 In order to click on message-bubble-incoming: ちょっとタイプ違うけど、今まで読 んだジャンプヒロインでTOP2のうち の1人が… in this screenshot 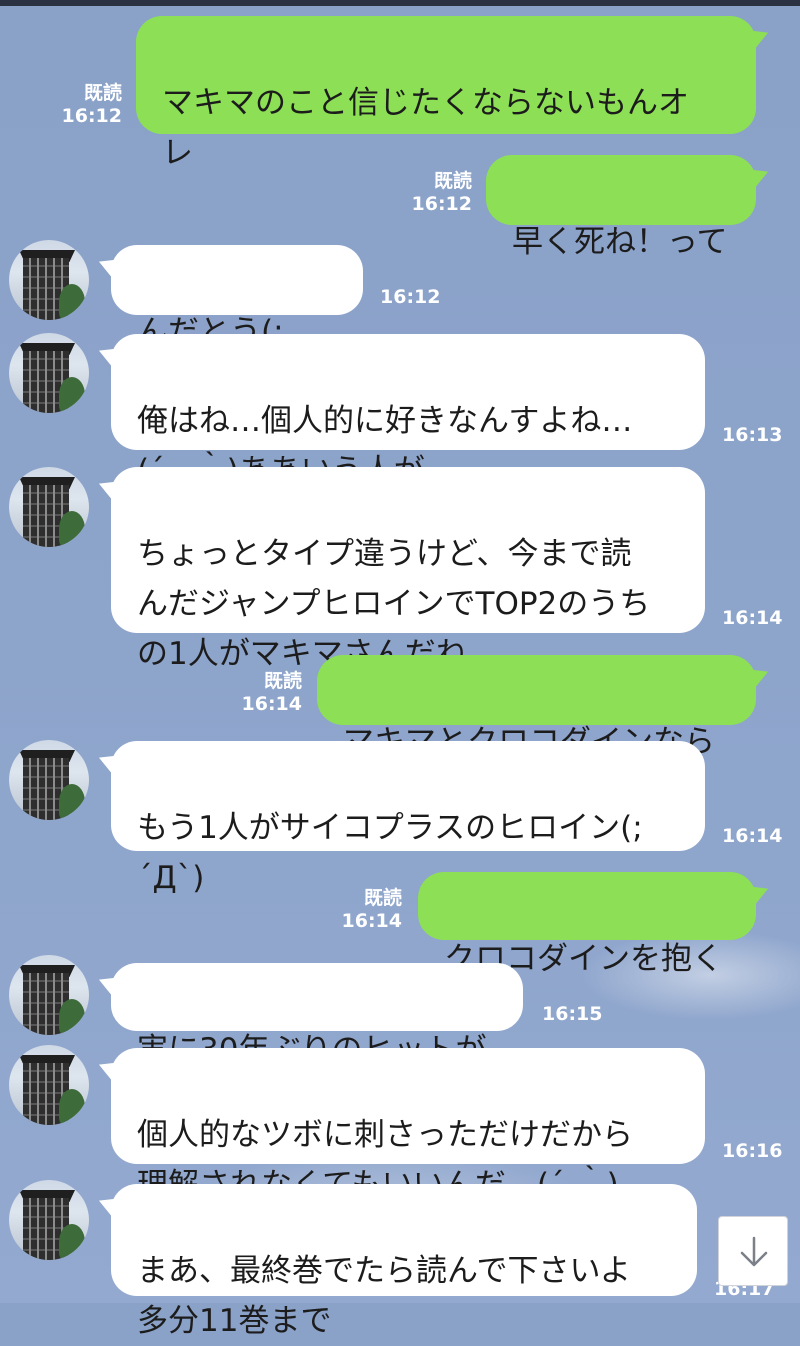, I will do `click(408, 569)`.